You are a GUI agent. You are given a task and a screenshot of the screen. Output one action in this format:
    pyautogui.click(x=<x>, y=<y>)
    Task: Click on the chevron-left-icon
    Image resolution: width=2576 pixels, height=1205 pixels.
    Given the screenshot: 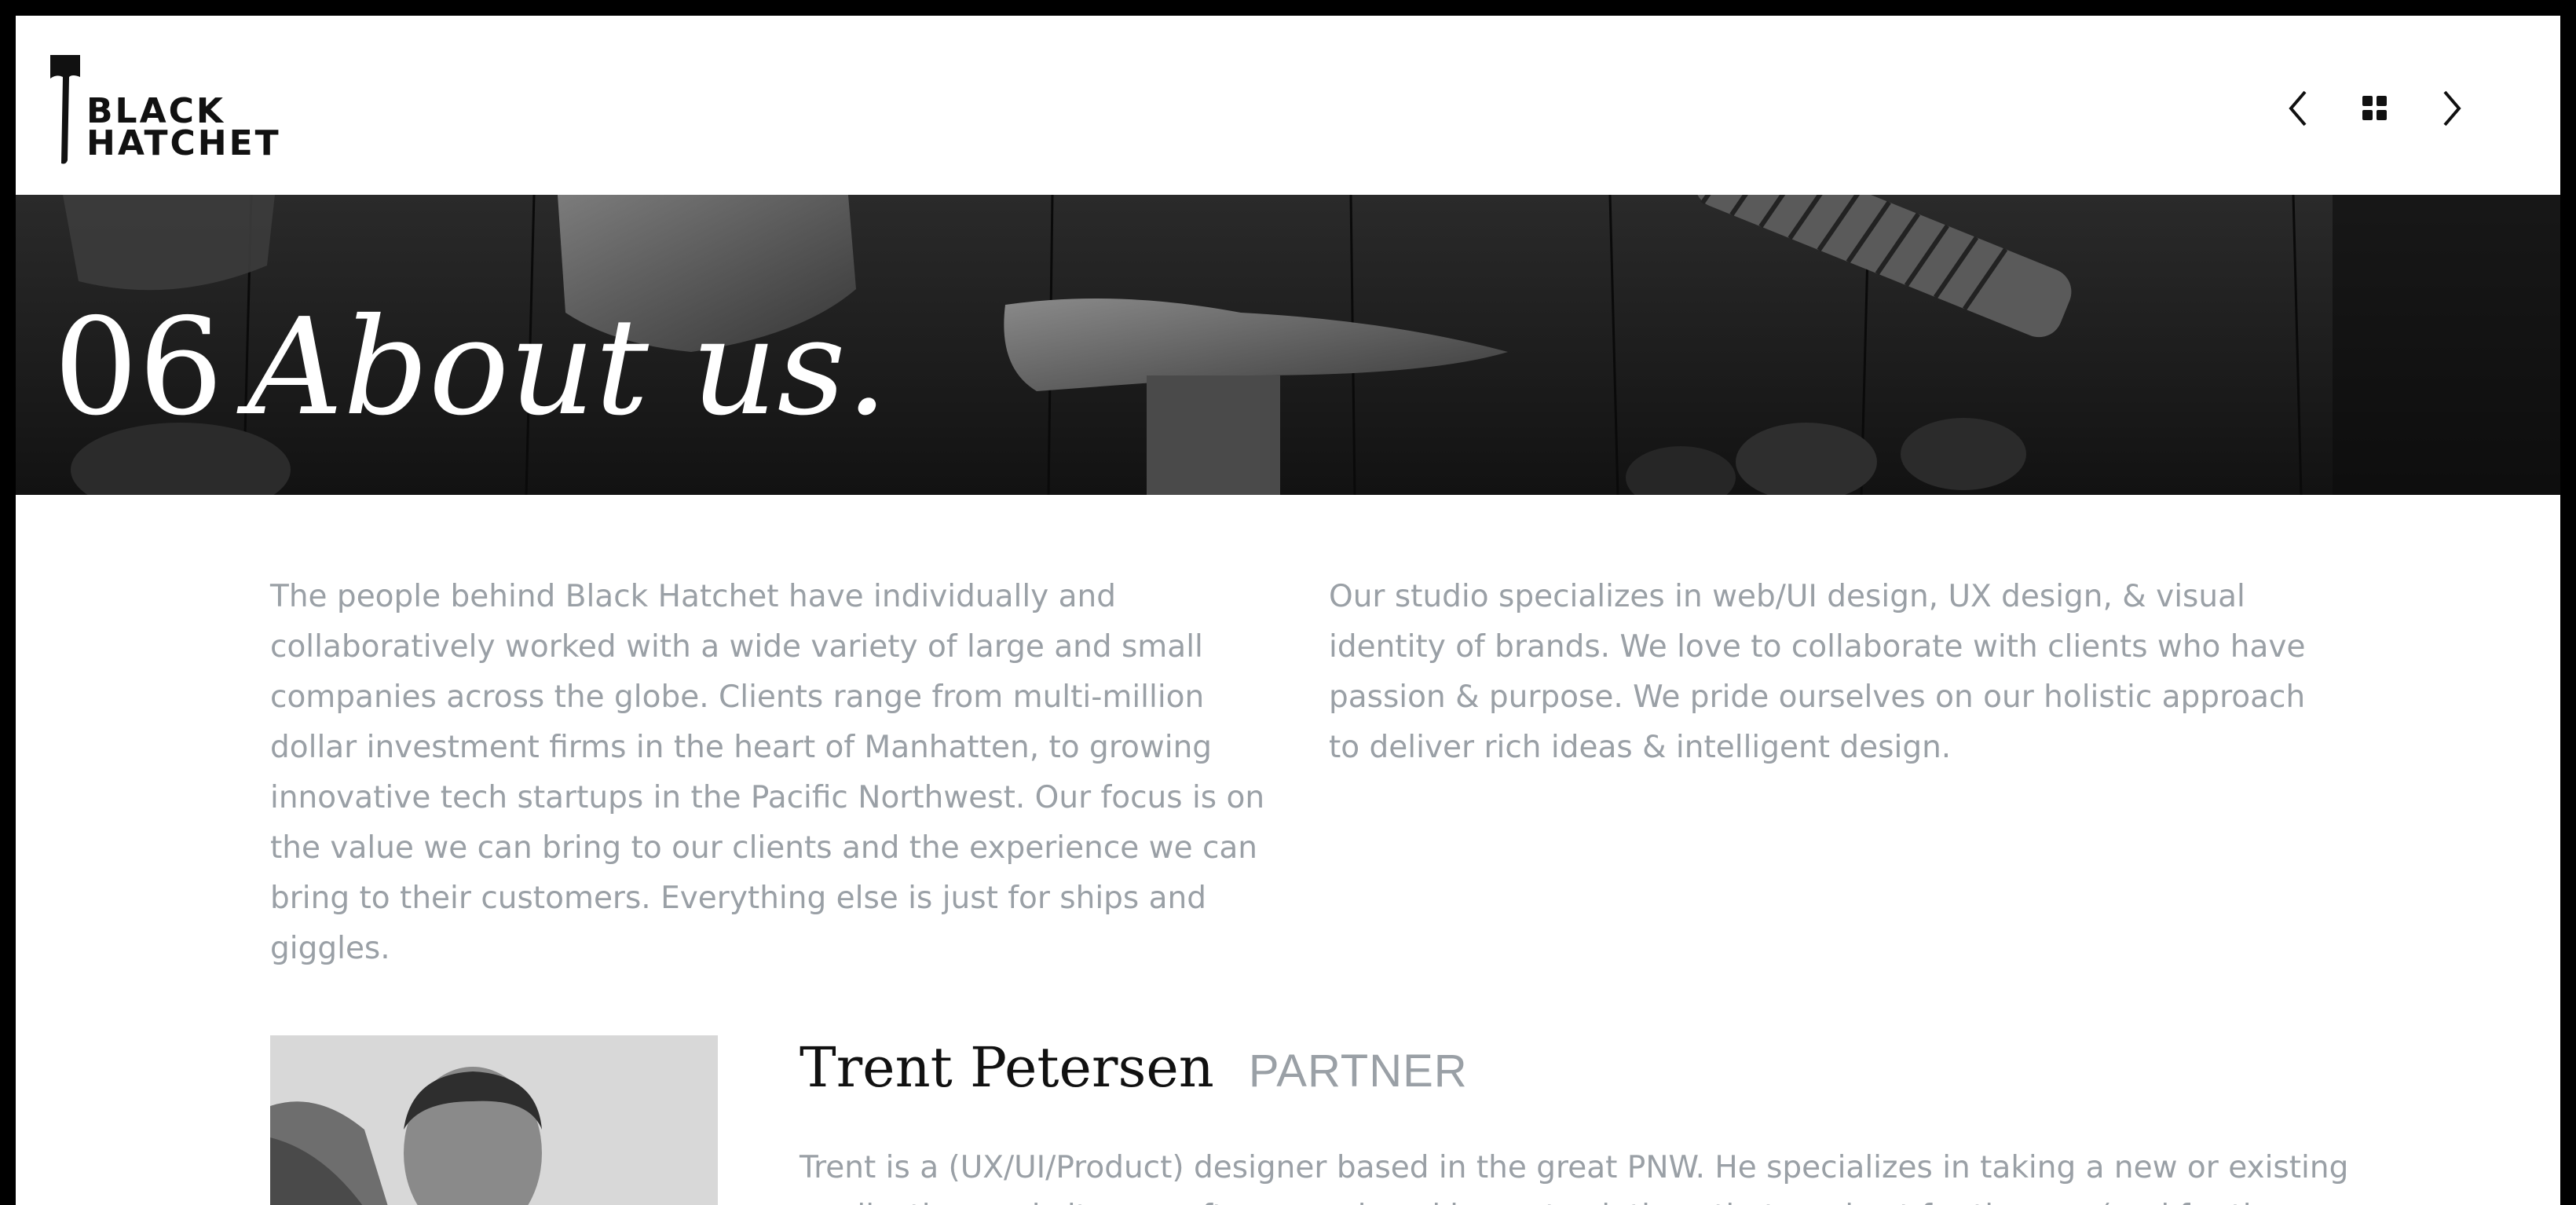 What is the action you would take?
    pyautogui.click(x=2298, y=108)
    